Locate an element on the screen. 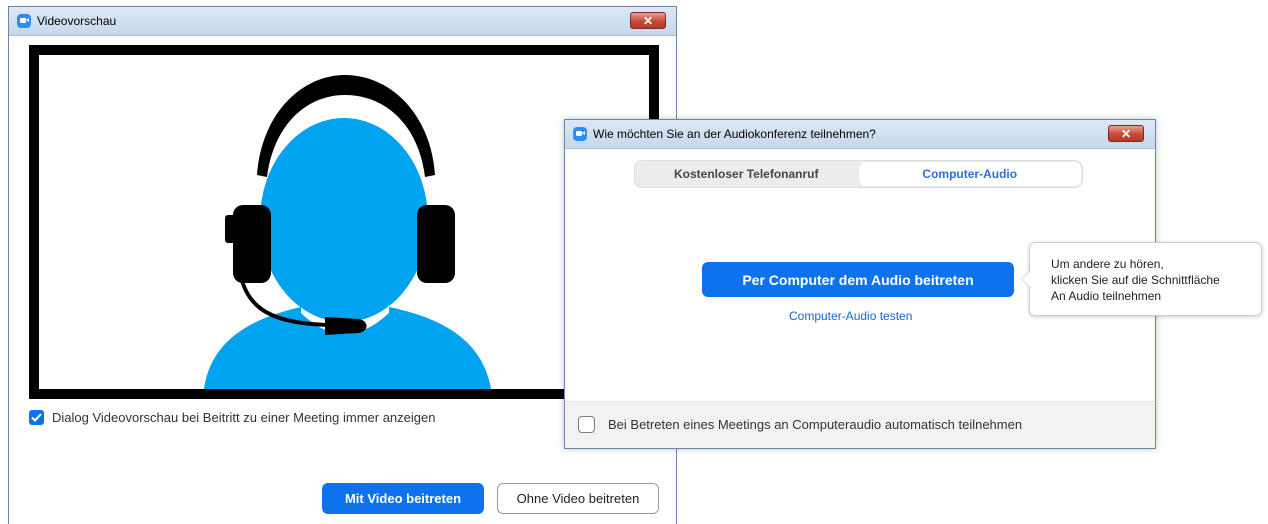  audio-dialog-close-button: ✕ is located at coordinates (1126, 133).